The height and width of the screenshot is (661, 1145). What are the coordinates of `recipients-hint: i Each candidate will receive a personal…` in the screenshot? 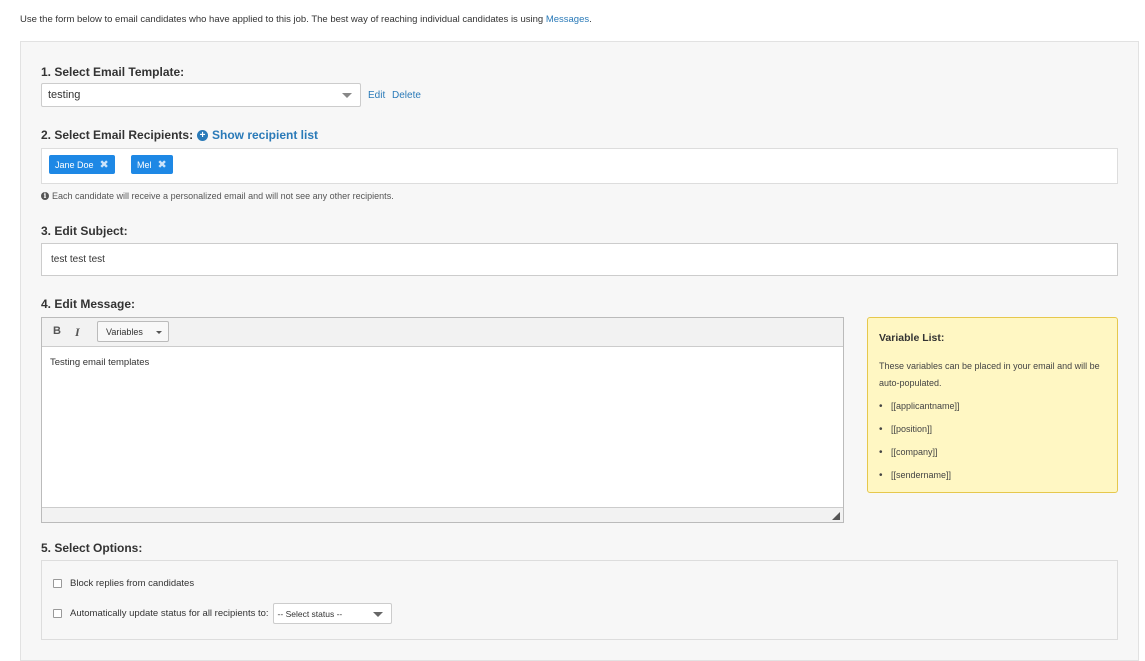 It's located at (217, 196).